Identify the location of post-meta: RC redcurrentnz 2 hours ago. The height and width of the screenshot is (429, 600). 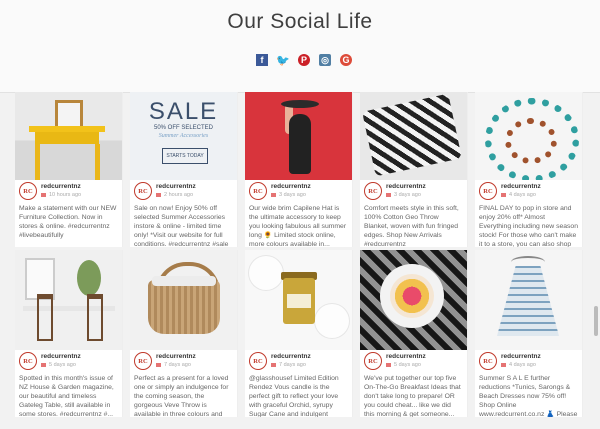
(183, 192).